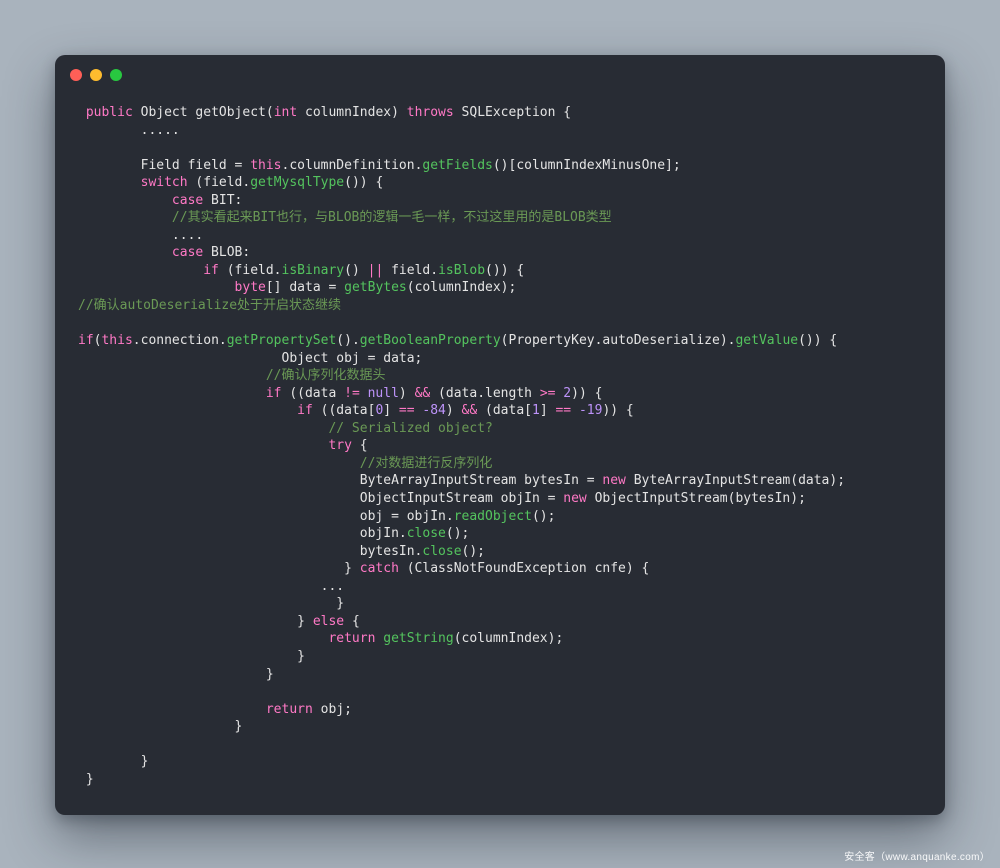  What do you see at coordinates (352, 358) in the screenshot?
I see `code-token: Object obj = data;` at bounding box center [352, 358].